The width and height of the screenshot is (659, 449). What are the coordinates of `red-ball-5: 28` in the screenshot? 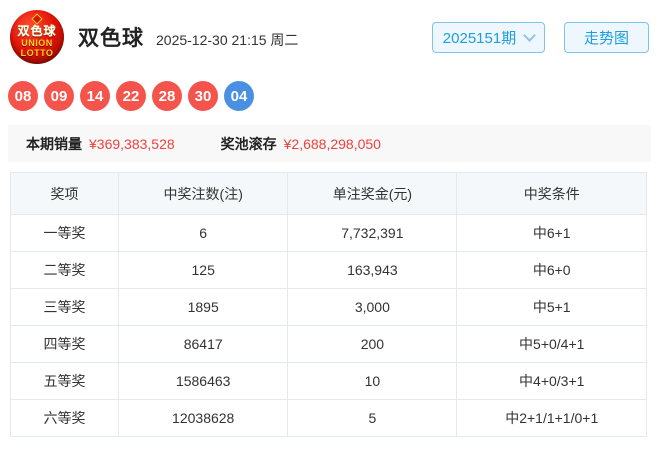 It's located at (167, 96).